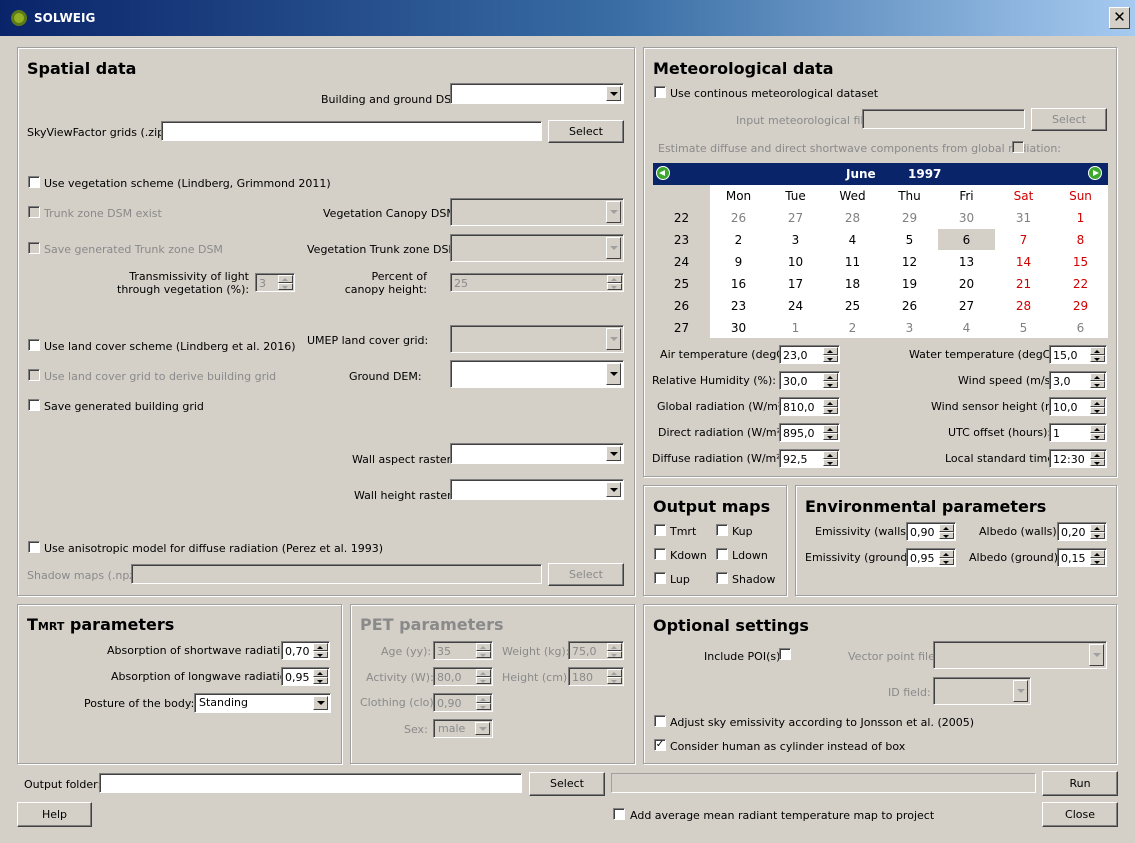 This screenshot has width=1135, height=843. I want to click on calendar-day: 31, so click(1023, 218).